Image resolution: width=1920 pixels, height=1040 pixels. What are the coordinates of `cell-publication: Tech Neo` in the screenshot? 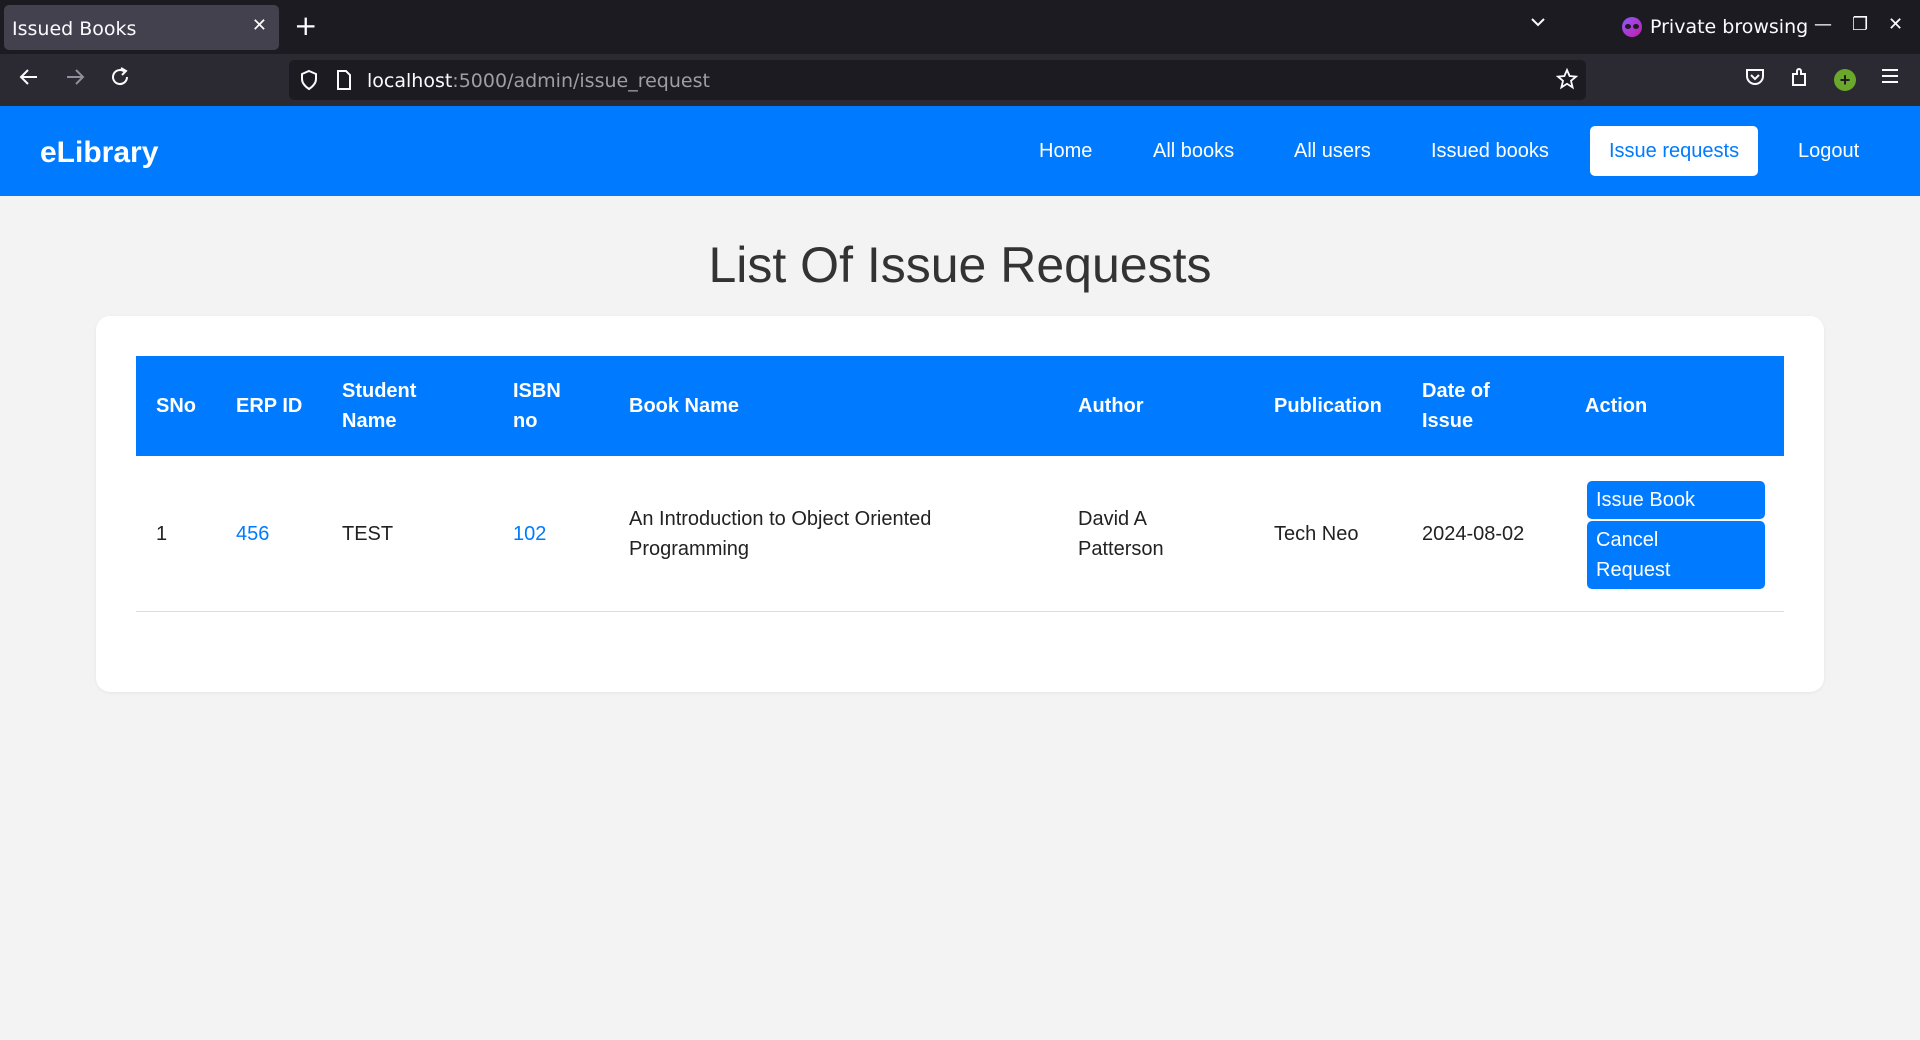 It's located at (1316, 534).